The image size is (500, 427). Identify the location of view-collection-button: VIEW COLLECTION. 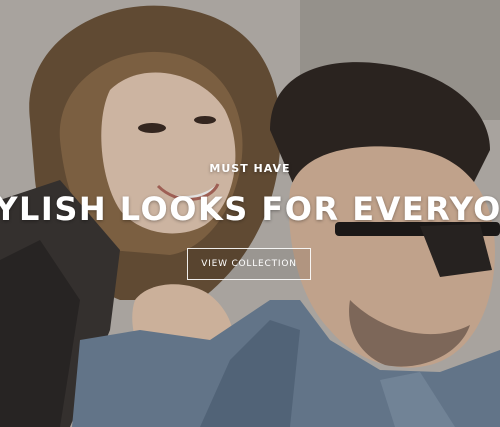
(249, 264).